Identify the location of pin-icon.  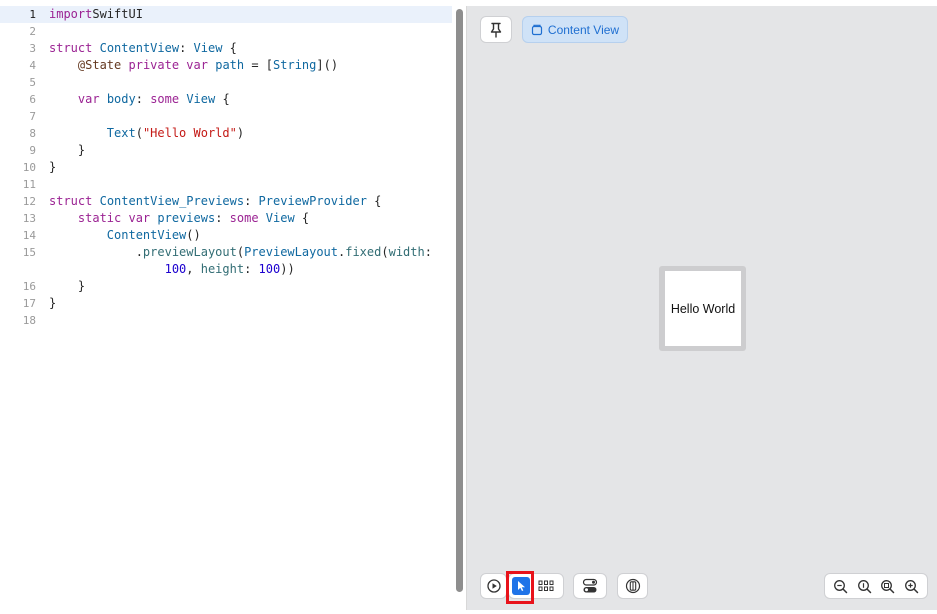
(496, 30).